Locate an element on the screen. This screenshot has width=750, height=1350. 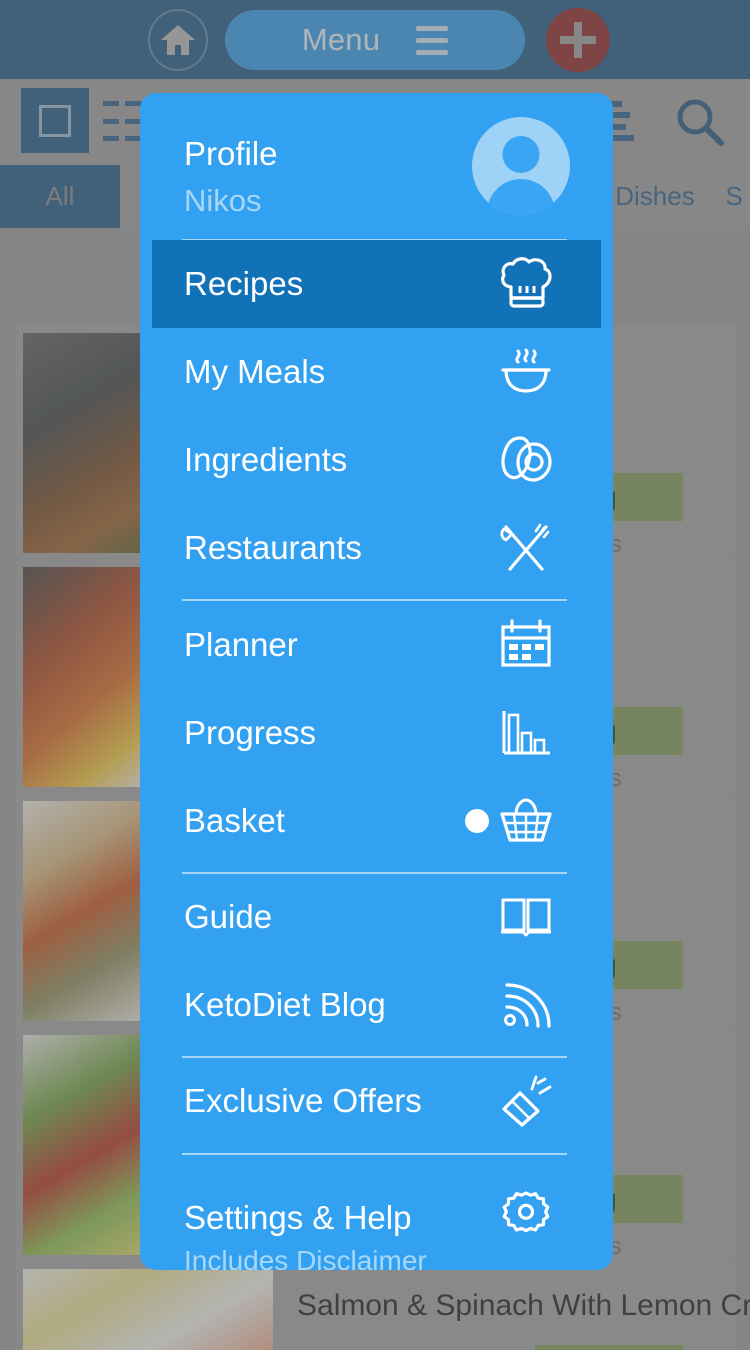
sidebar-item-guide: Guide is located at coordinates (376, 917).